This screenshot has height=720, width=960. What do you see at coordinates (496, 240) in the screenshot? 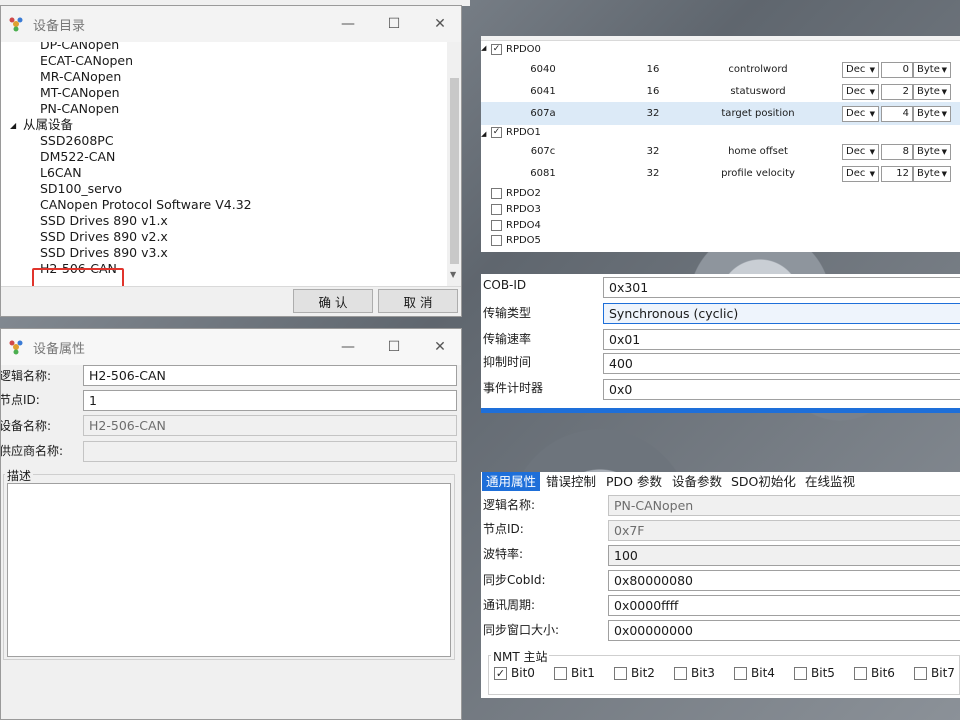
I see `rpdo5-checkbox` at bounding box center [496, 240].